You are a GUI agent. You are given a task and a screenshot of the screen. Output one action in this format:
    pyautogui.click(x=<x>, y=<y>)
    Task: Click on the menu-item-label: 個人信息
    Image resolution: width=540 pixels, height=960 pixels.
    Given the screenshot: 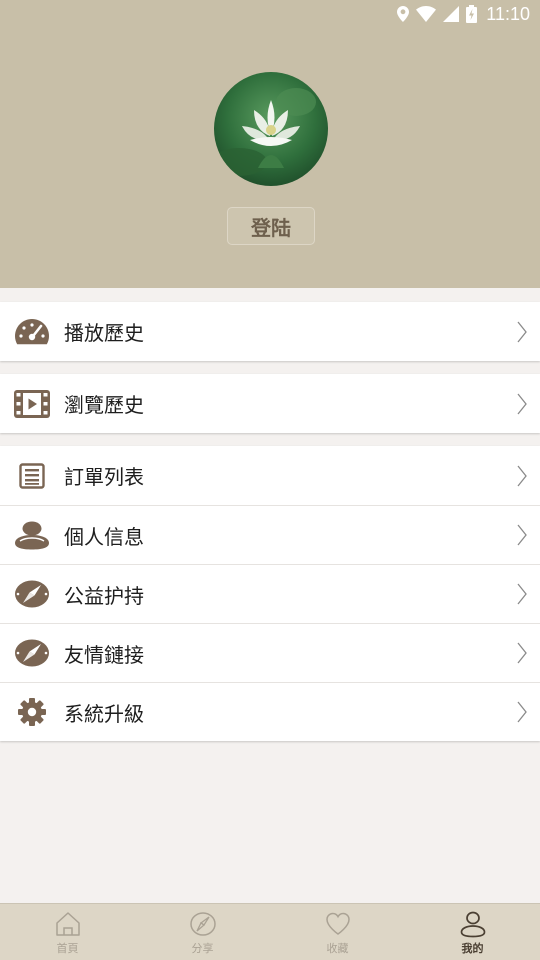 What is the action you would take?
    pyautogui.click(x=104, y=536)
    